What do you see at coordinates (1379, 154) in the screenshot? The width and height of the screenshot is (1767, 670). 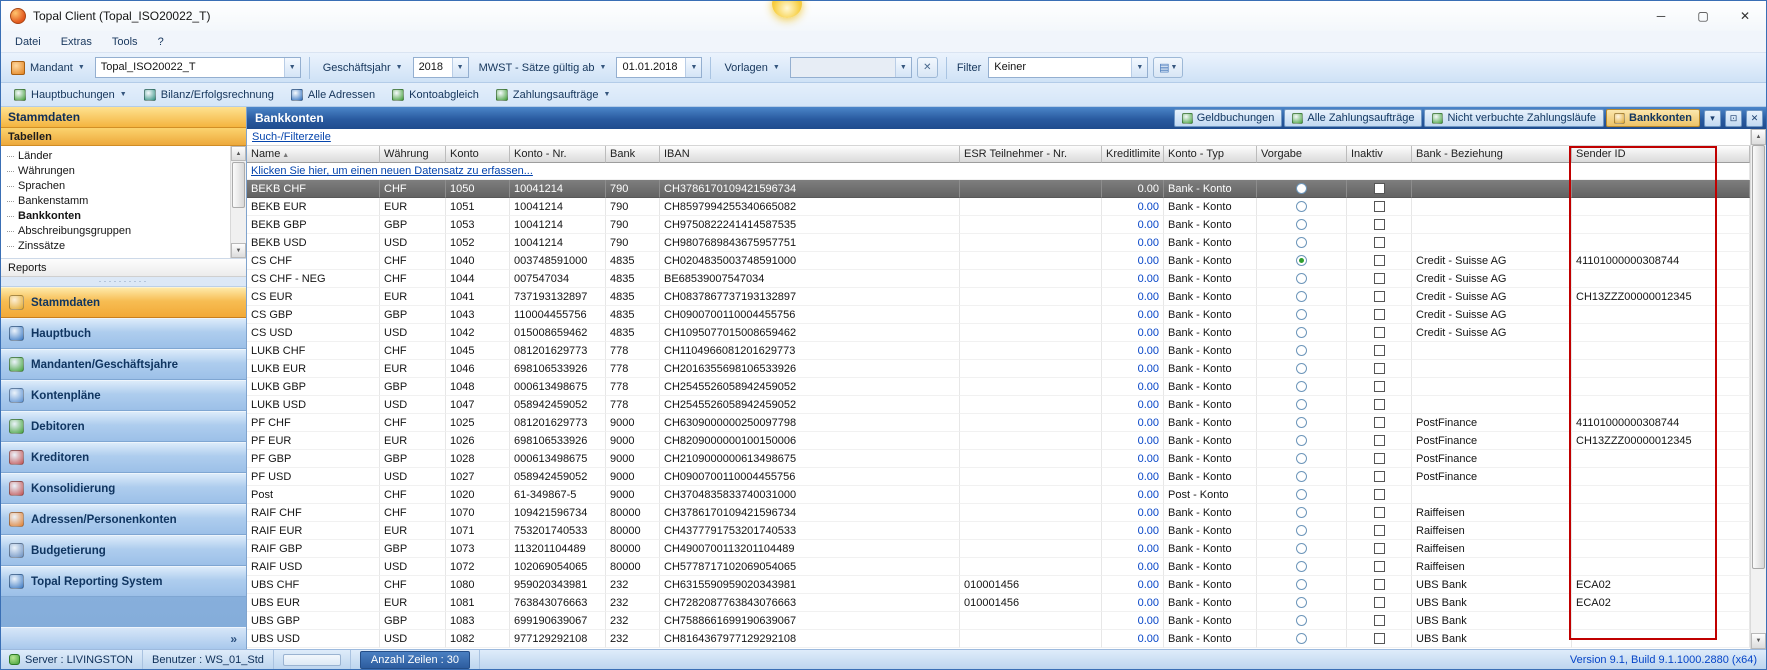 I see `column-header-inaktiv: Inaktiv` at bounding box center [1379, 154].